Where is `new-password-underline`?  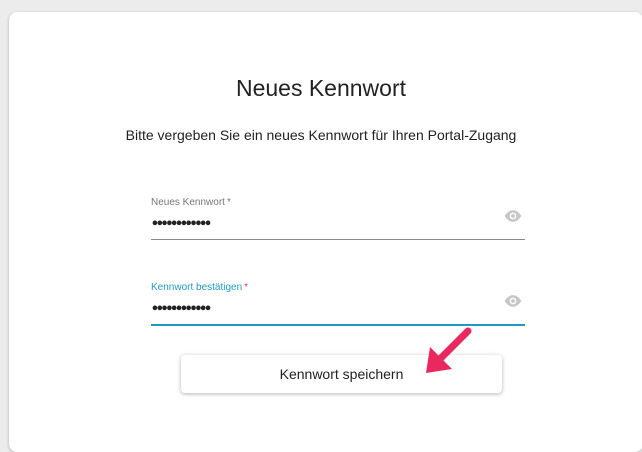 new-password-underline is located at coordinates (338, 239).